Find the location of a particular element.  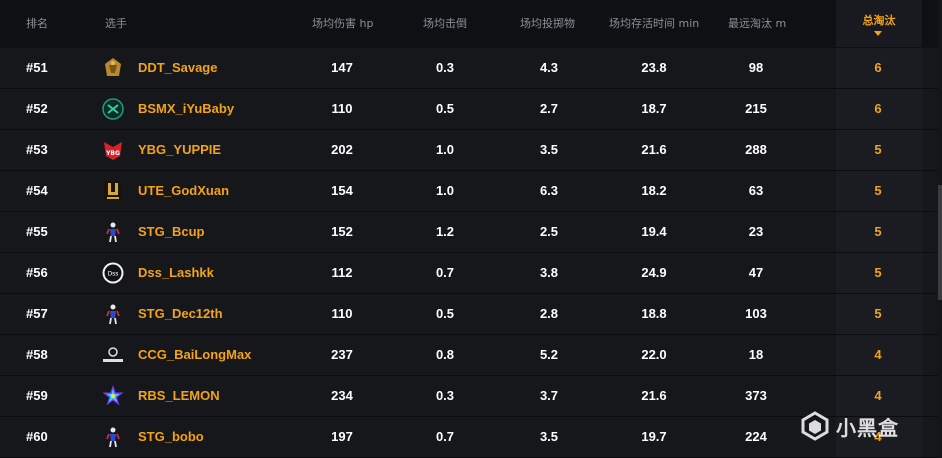

team-logo-icon: Dss is located at coordinates (113, 273).